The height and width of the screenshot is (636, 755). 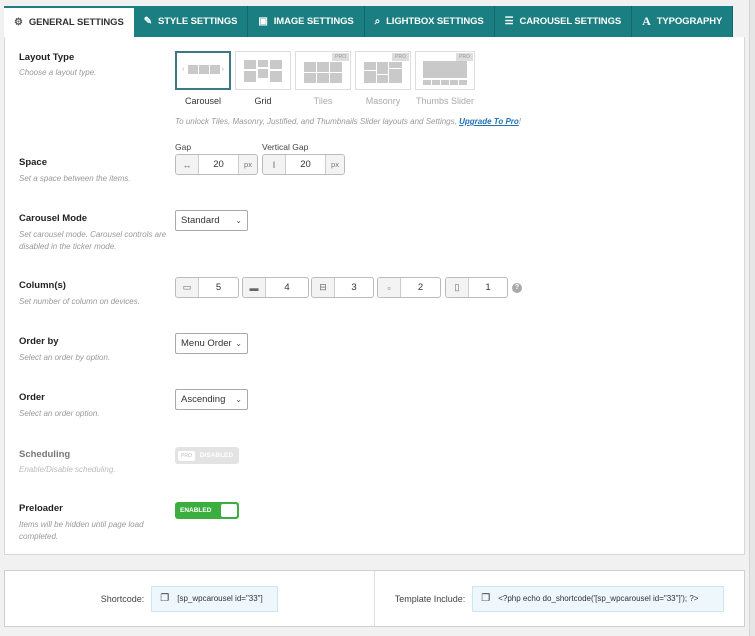 What do you see at coordinates (263, 101) in the screenshot?
I see `layout-option-label: Grid` at bounding box center [263, 101].